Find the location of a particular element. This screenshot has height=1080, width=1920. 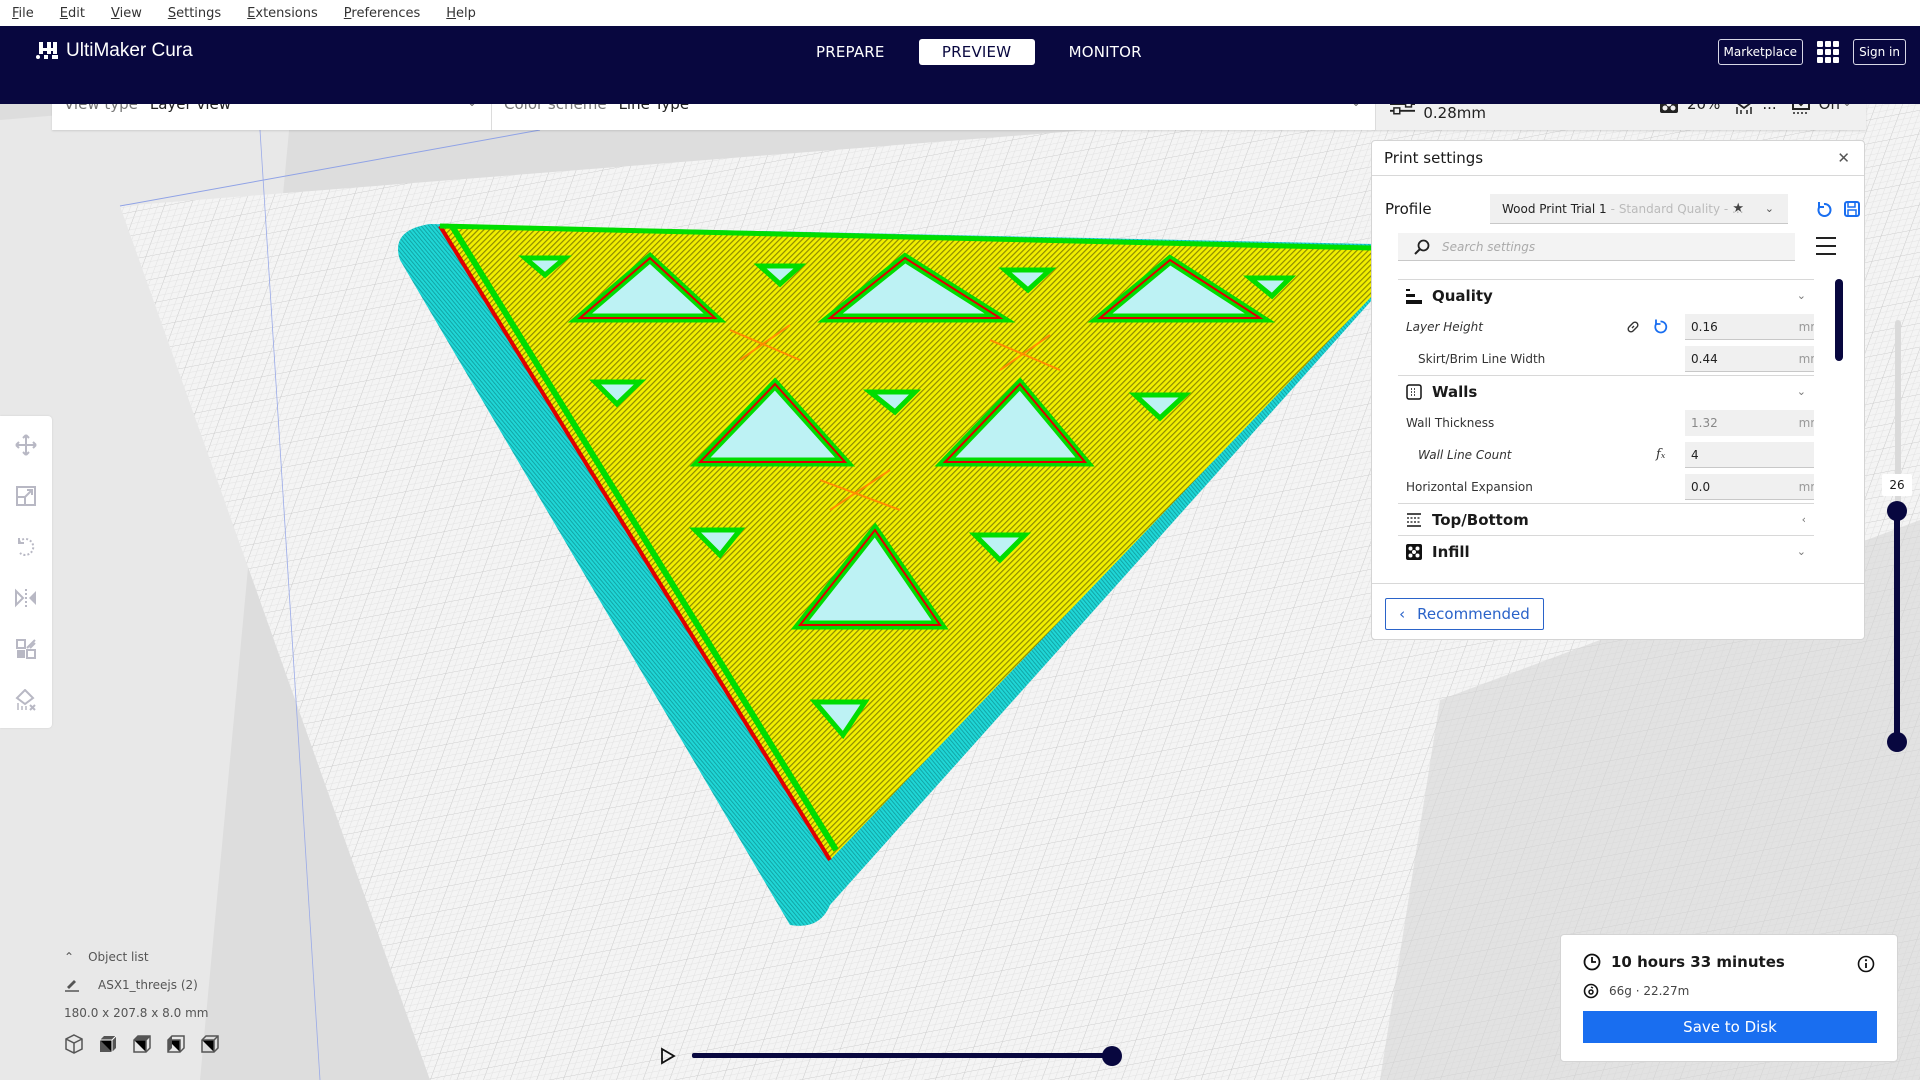

close-icon: ✕ is located at coordinates (1843, 158).